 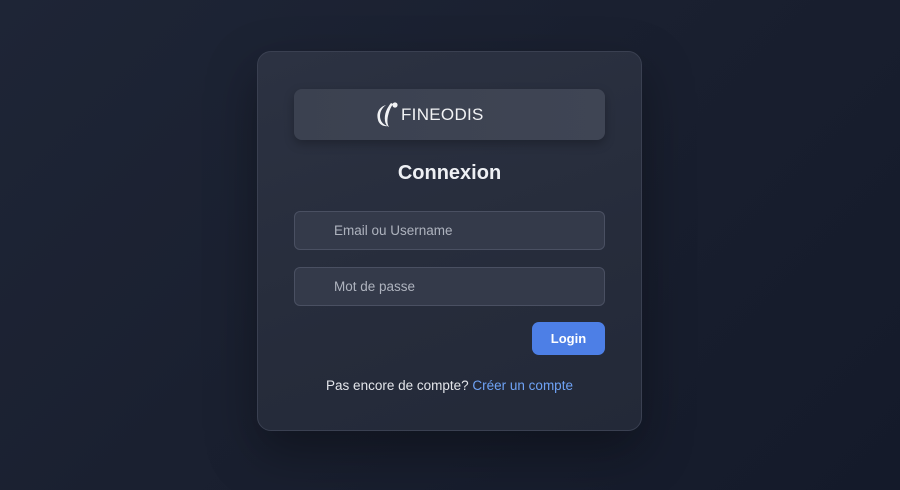 I want to click on brand-name: FINEODIS, so click(x=442, y=114).